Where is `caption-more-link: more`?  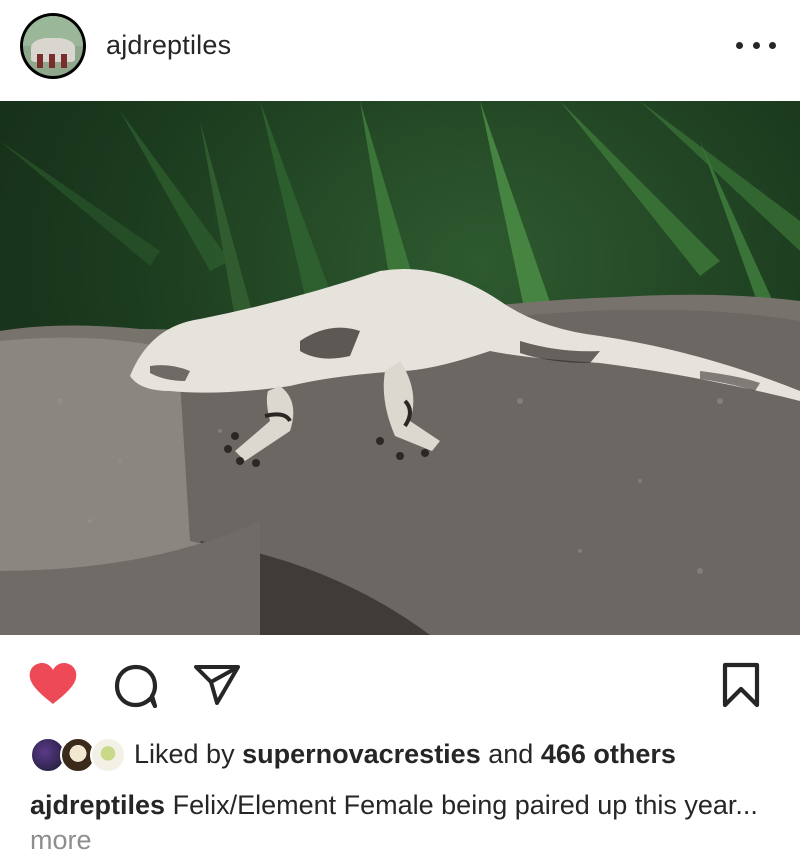
caption-more-link: more is located at coordinates (61, 840).